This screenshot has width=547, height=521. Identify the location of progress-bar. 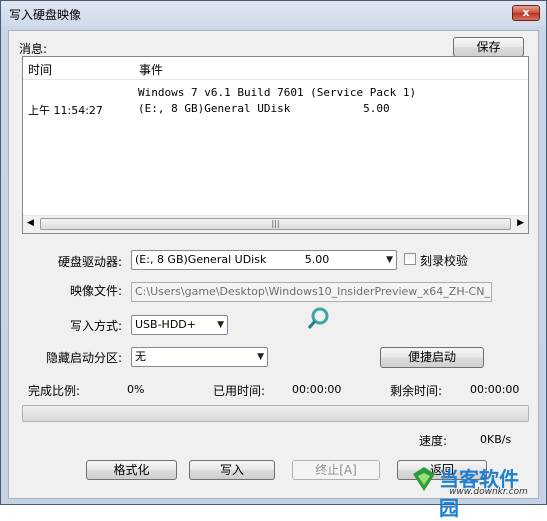
(275, 413).